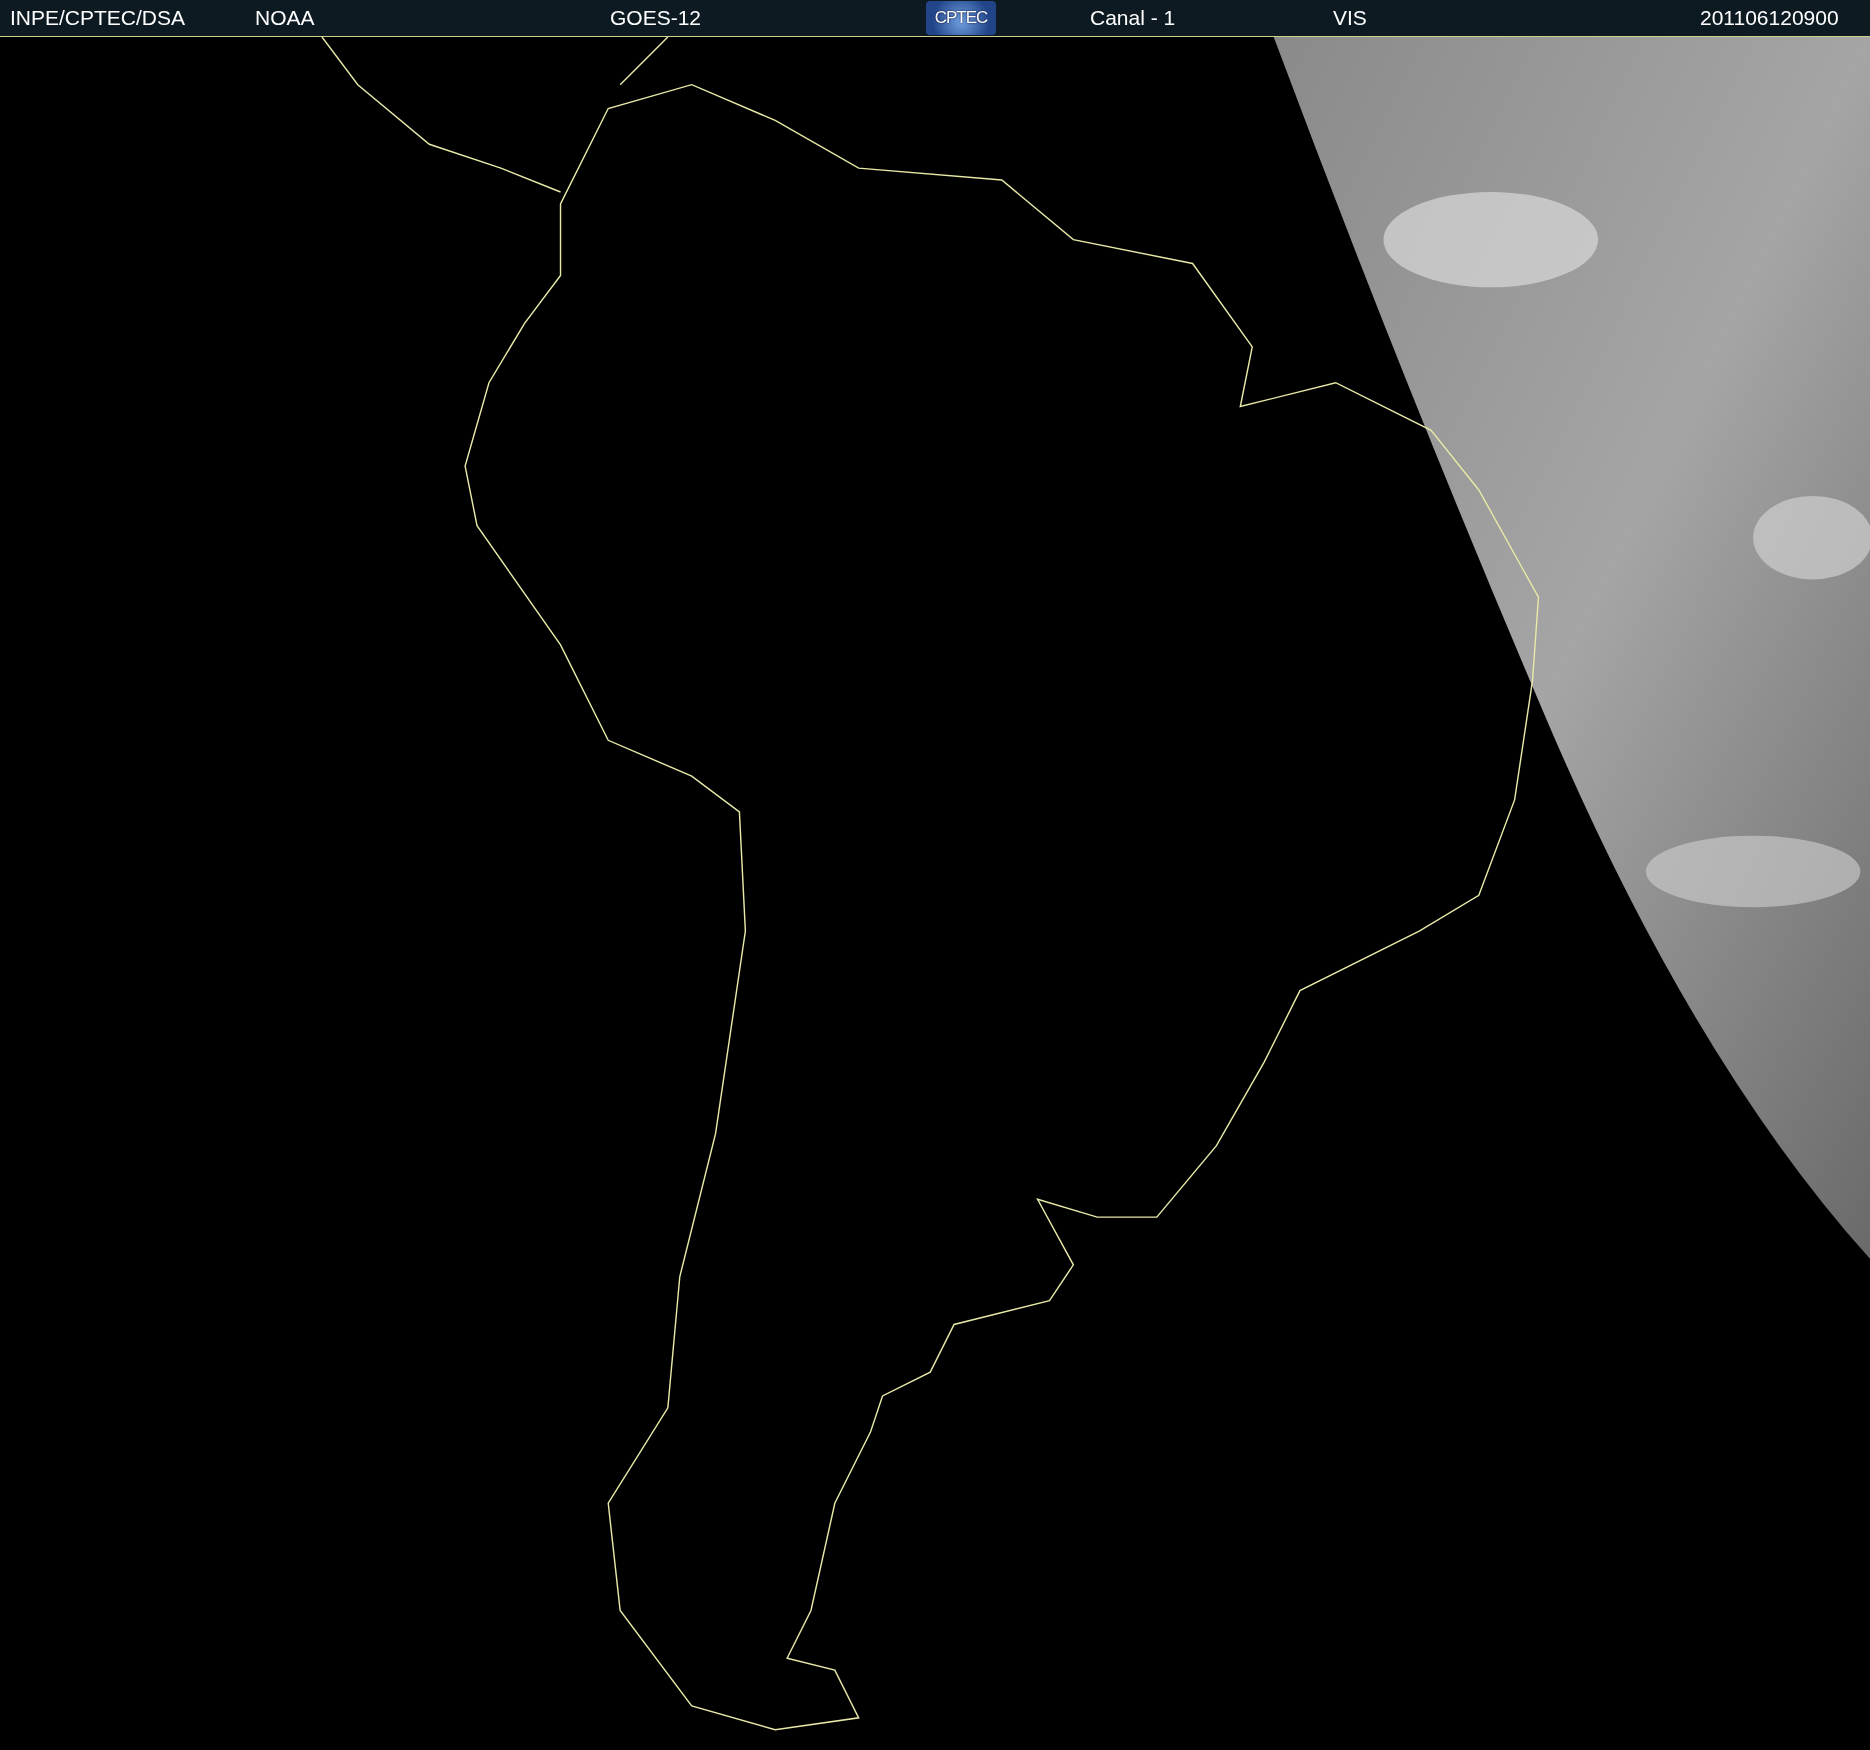 The height and width of the screenshot is (1750, 1870). What do you see at coordinates (285, 18) in the screenshot?
I see `header-label: NOAA` at bounding box center [285, 18].